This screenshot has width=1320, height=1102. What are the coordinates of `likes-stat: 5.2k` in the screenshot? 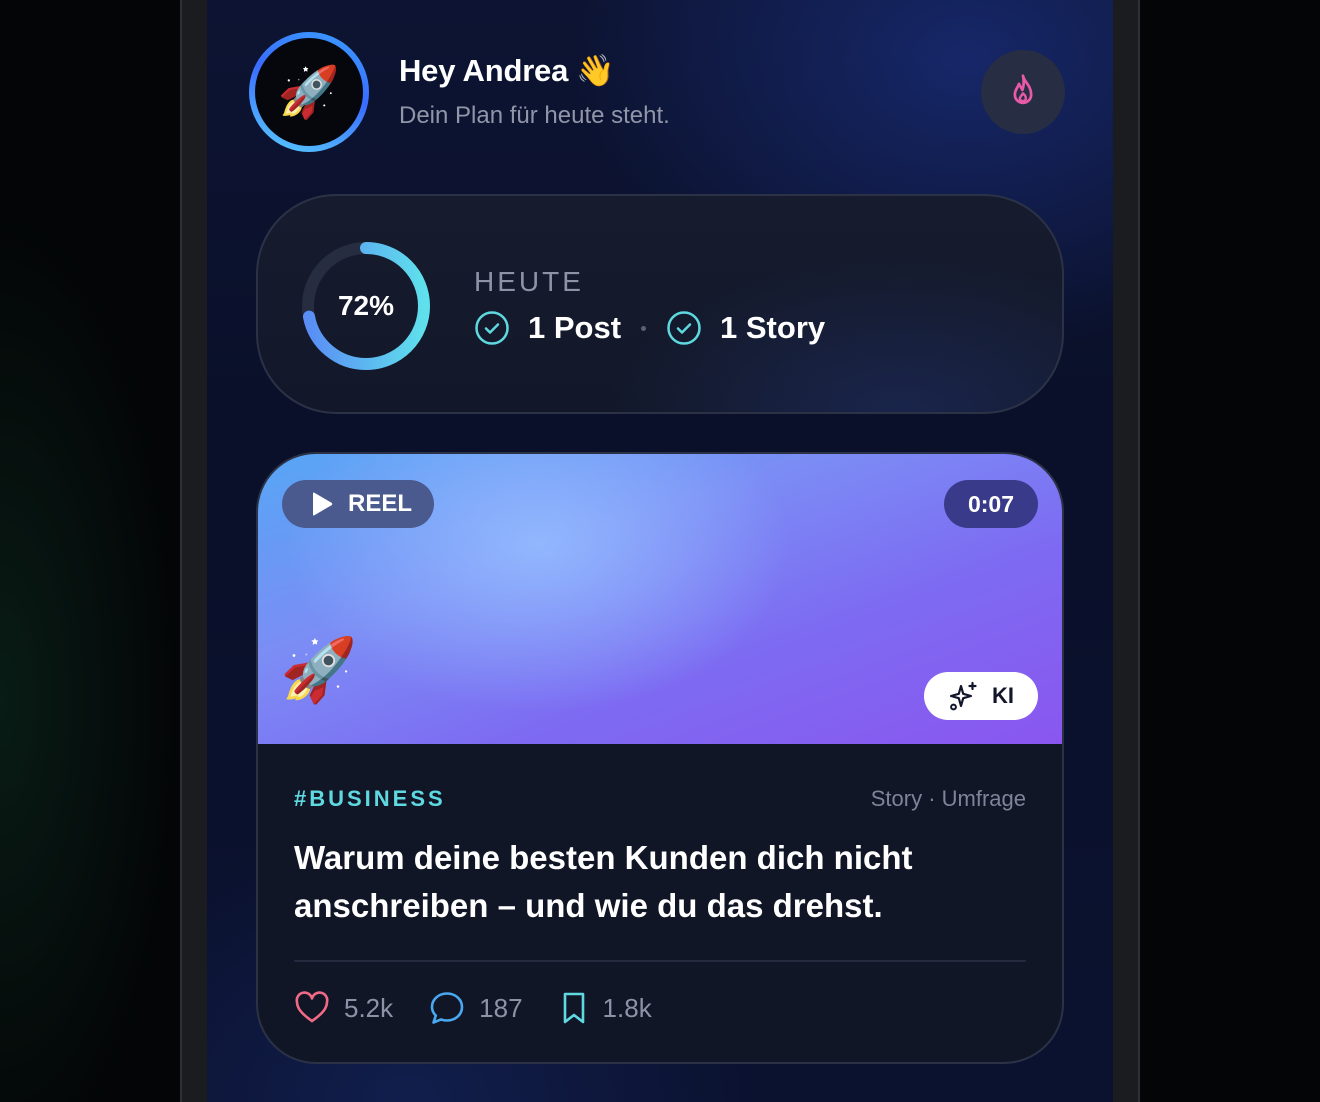 It's located at (343, 1008).